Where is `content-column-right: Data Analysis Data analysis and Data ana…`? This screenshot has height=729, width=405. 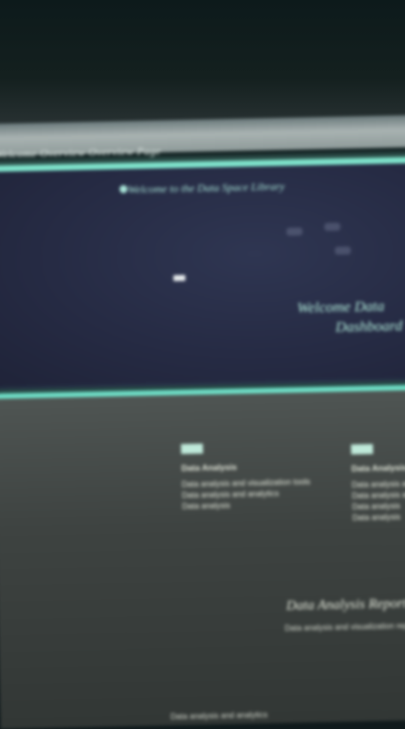
content-column-right: Data Analysis Data analysis and Data ana… is located at coordinates (377, 483).